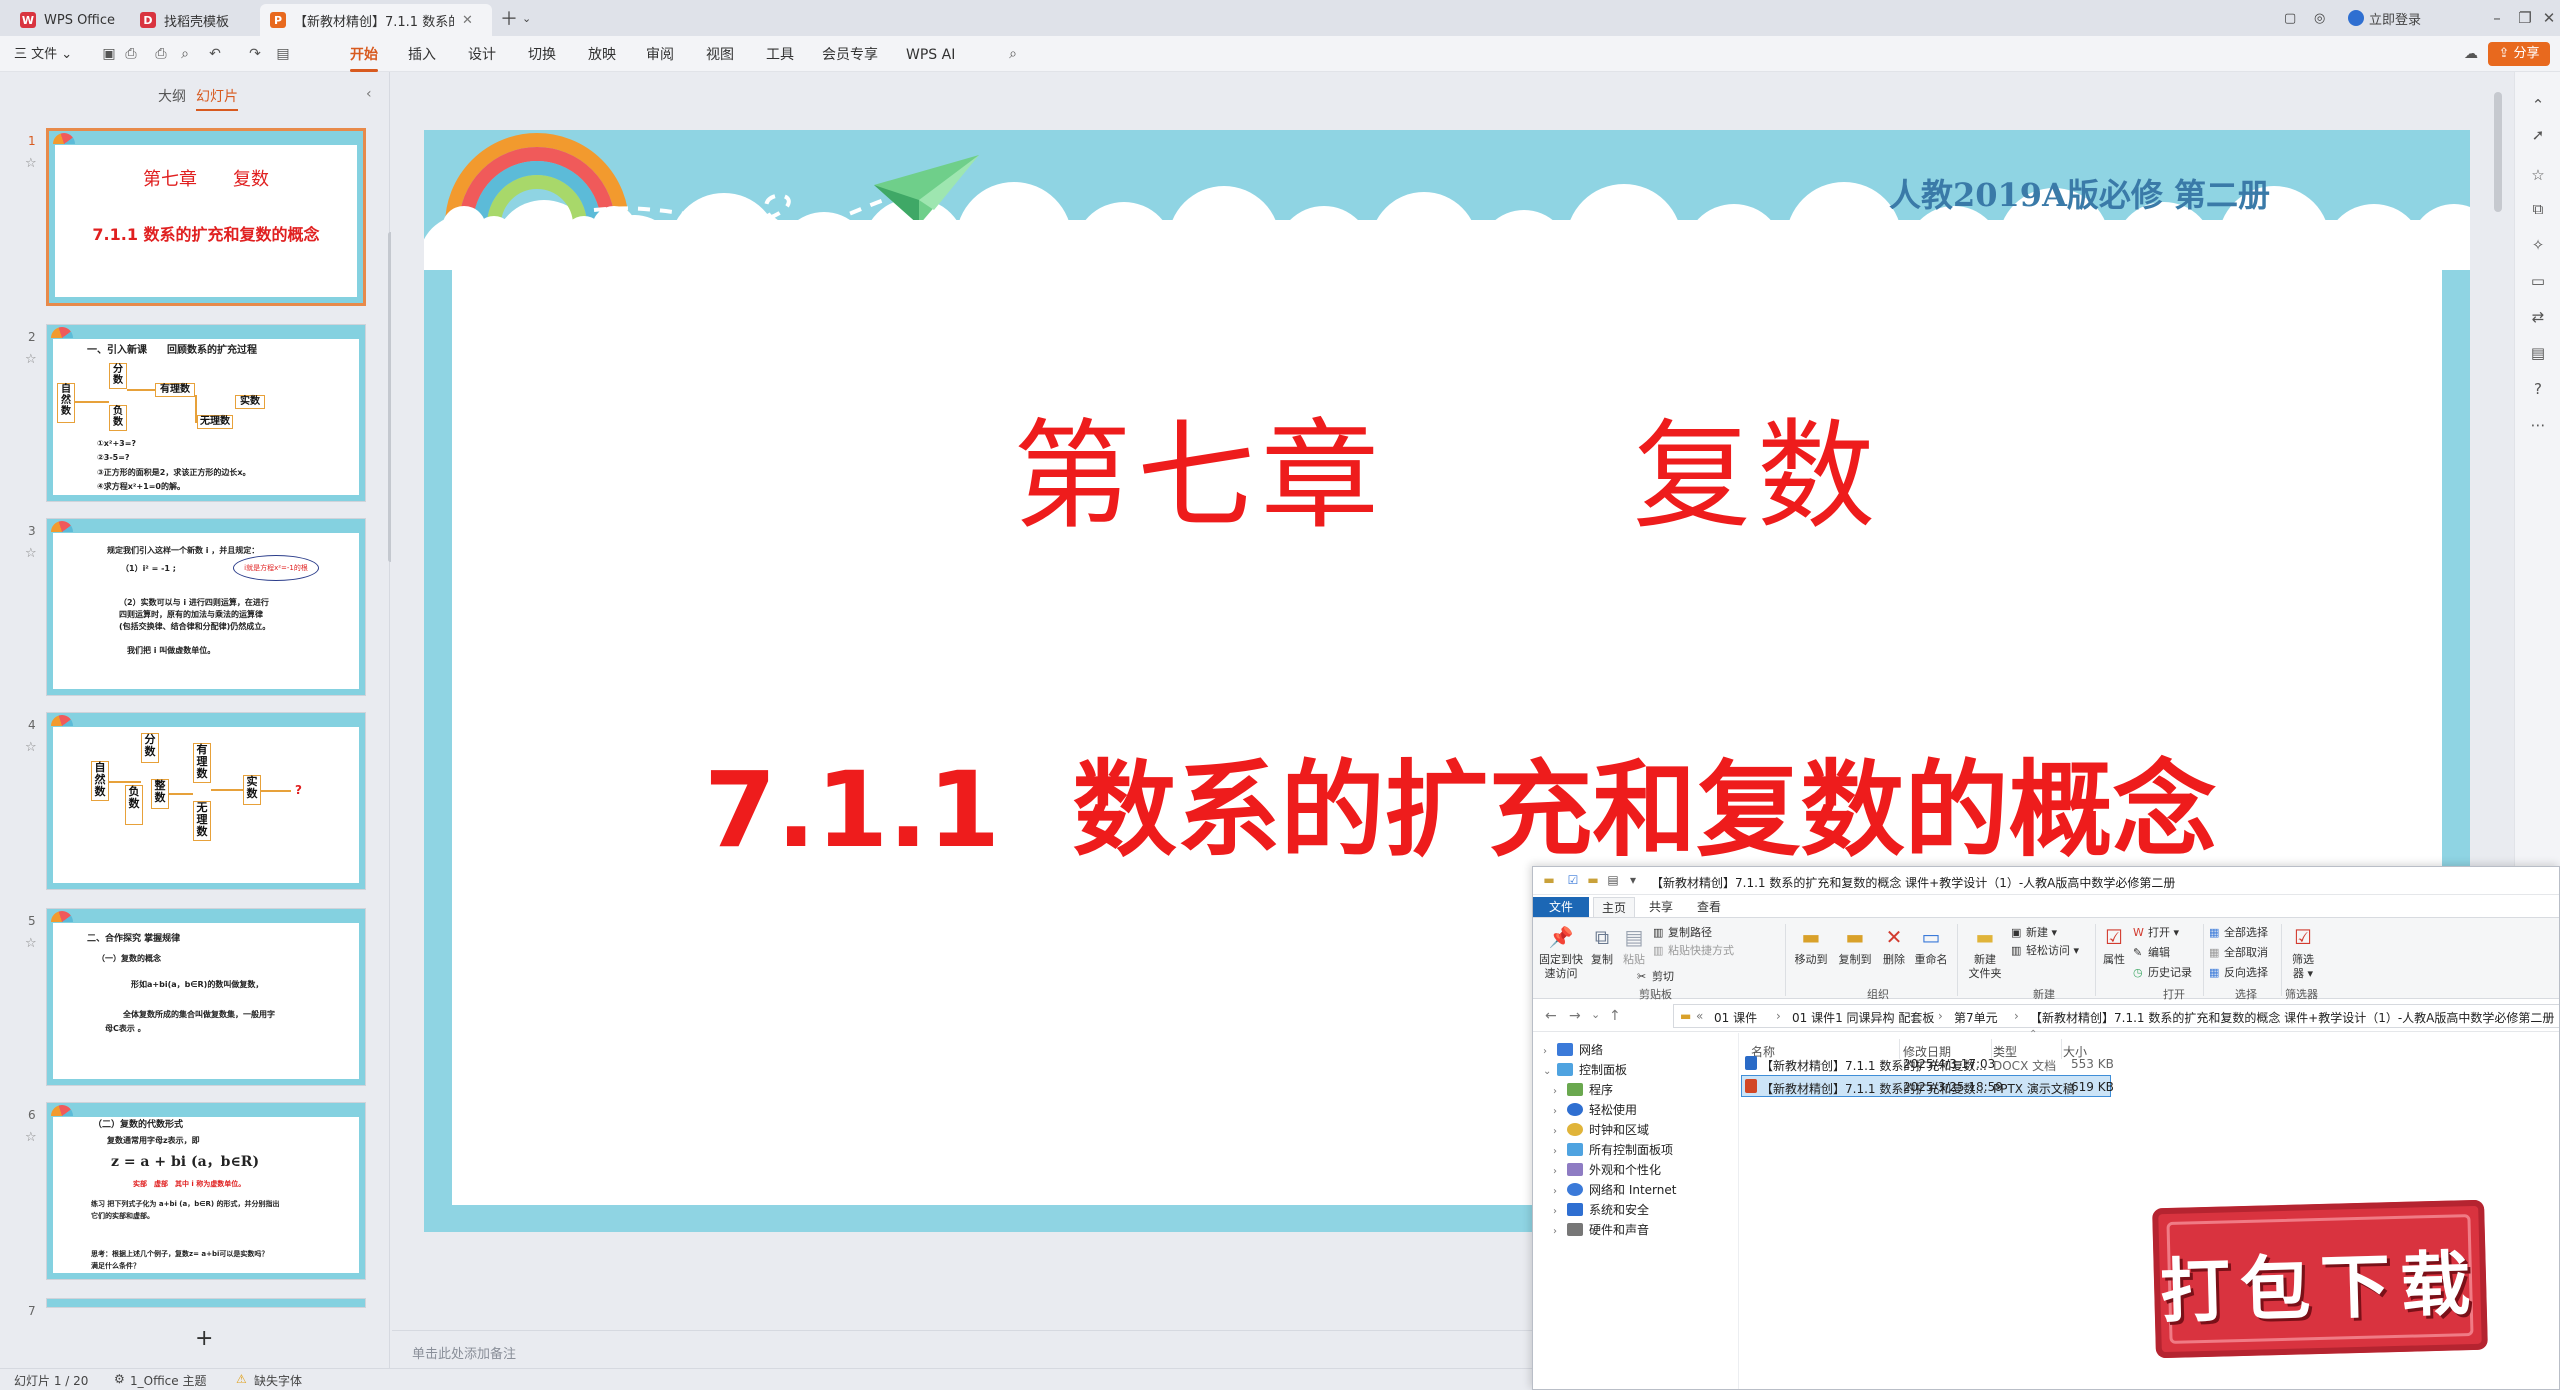 The height and width of the screenshot is (1390, 2560). Describe the element at coordinates (1573, 1049) in the screenshot. I see `tree-item-network: › 网络` at that location.